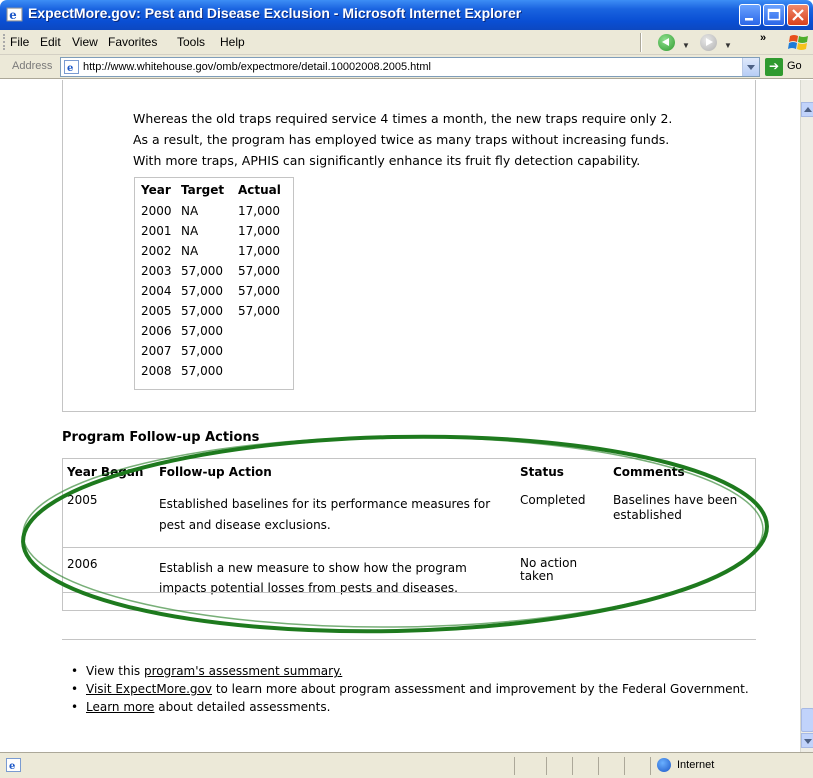 The width and height of the screenshot is (813, 778). Describe the element at coordinates (553, 500) in the screenshot. I see `cell-status: Completed` at that location.